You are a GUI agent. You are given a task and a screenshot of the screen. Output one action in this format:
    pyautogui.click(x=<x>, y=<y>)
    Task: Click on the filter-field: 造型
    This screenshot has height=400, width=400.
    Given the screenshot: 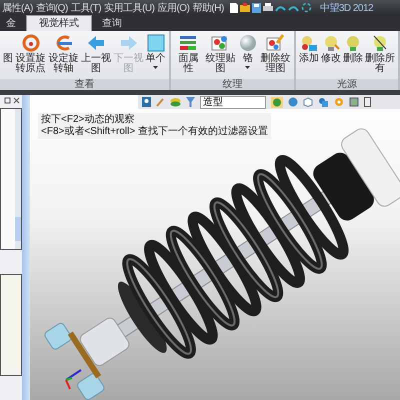 What is the action you would take?
    pyautogui.click(x=233, y=102)
    